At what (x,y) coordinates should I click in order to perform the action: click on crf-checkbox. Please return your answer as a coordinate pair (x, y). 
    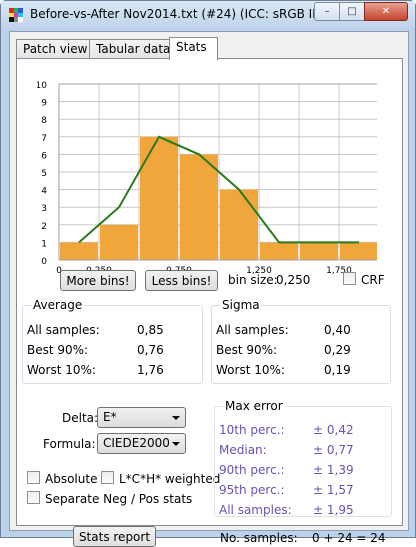
    Looking at the image, I should click on (349, 278).